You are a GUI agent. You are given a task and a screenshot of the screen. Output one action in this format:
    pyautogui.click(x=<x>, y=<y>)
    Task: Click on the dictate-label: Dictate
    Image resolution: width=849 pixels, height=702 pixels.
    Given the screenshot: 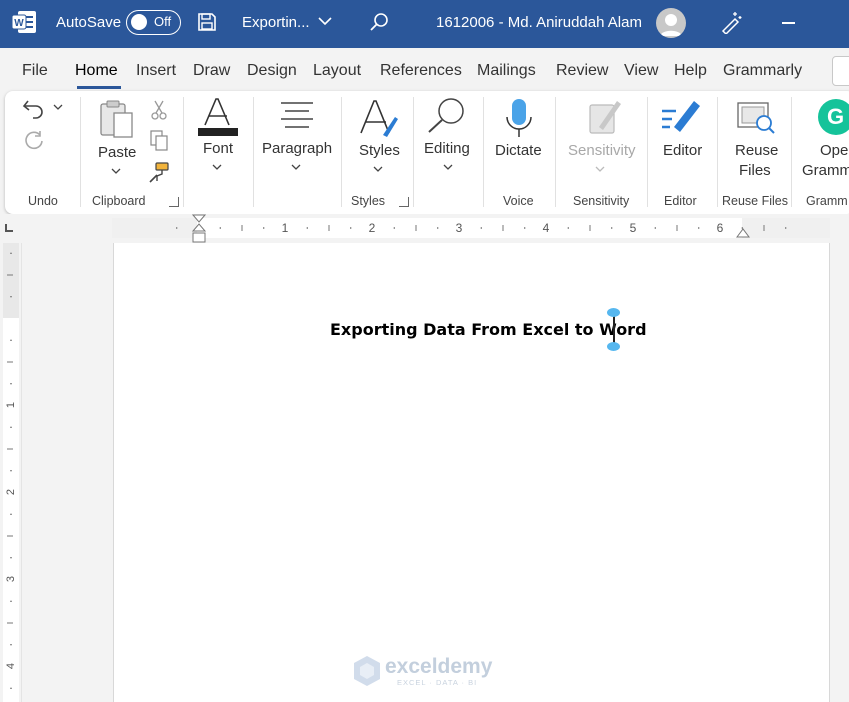 What is the action you would take?
    pyautogui.click(x=518, y=150)
    